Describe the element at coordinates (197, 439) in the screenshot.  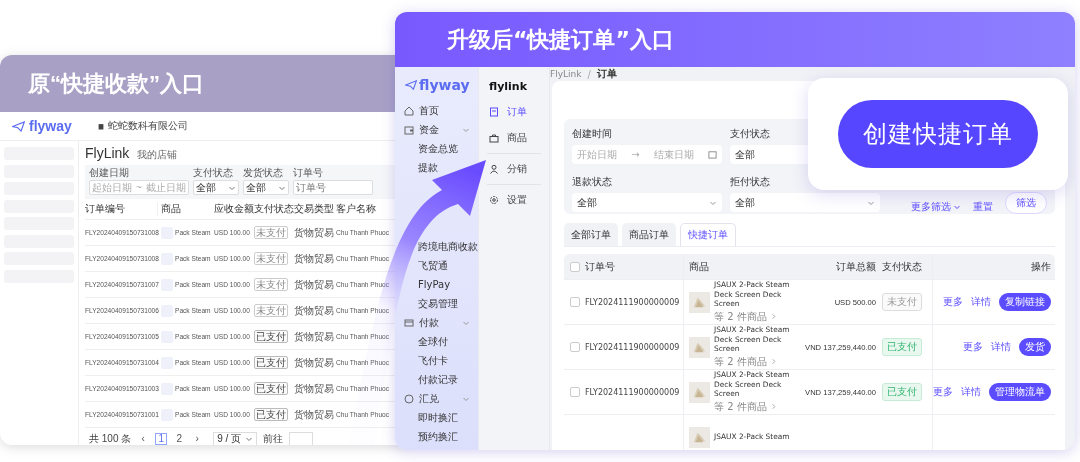
I see `next-page-button: ›` at that location.